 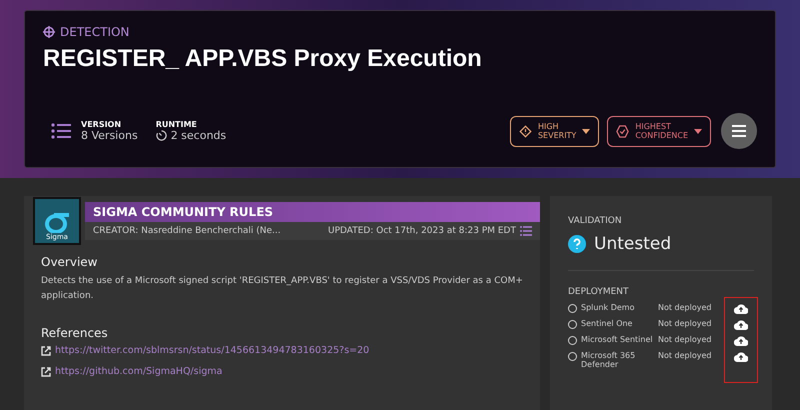 What do you see at coordinates (282, 350) in the screenshot?
I see `reference-link: https://twitter.com/sblmsrsn/status/1456613494783160325?s=20` at bounding box center [282, 350].